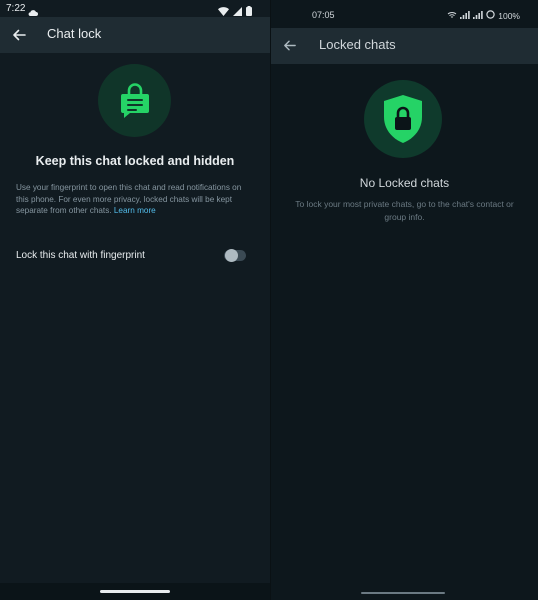 The image size is (538, 600). What do you see at coordinates (135, 161) in the screenshot?
I see `heading: Keep this chat locked and hidden` at bounding box center [135, 161].